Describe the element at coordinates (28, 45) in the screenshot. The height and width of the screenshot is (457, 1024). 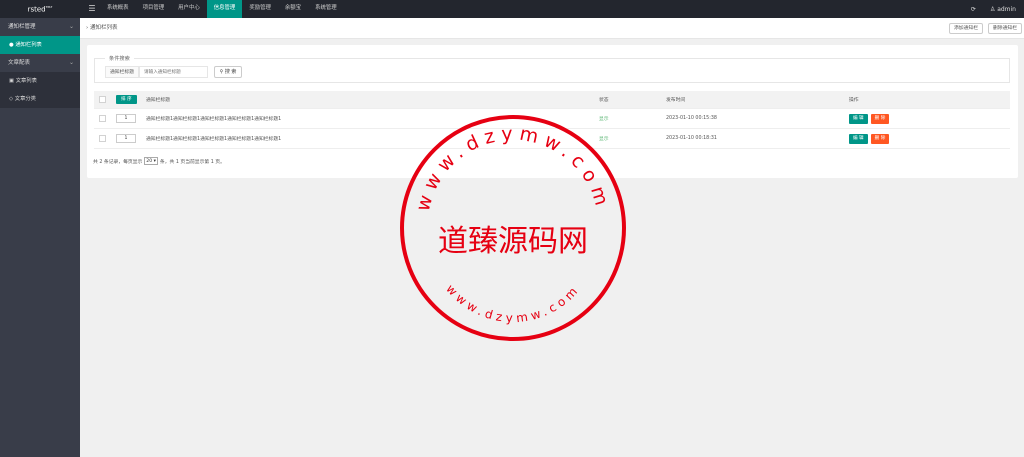
I see `sidebar-item-label: 通知栏列表` at that location.